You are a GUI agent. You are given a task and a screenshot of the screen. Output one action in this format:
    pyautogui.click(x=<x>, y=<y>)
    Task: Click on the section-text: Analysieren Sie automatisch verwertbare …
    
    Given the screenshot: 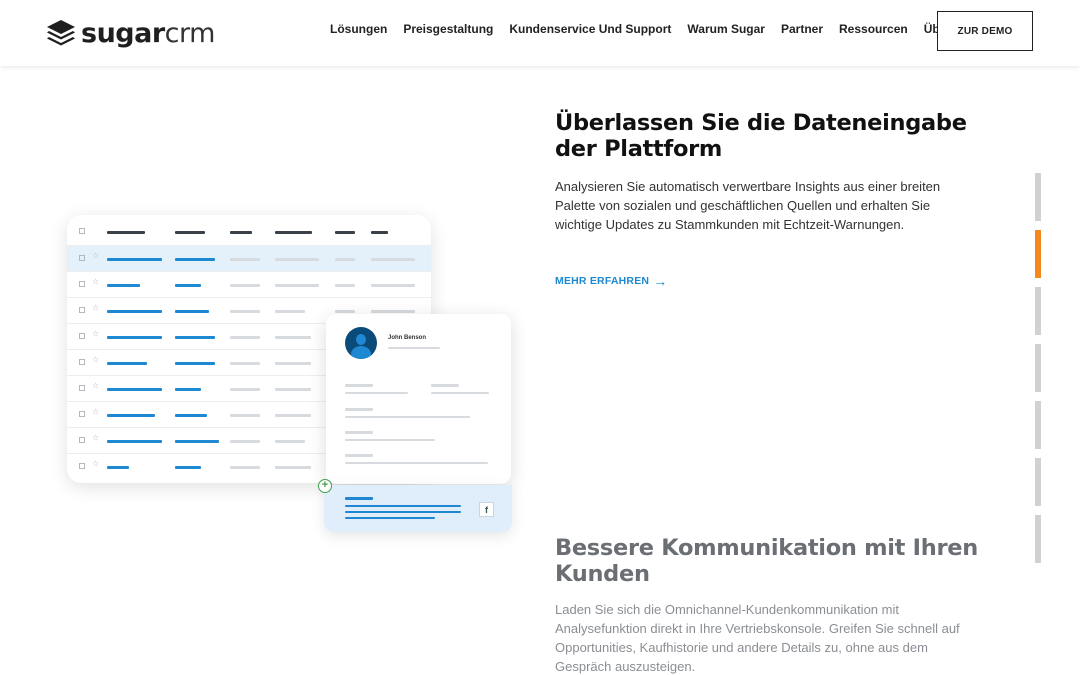 What is the action you would take?
    pyautogui.click(x=748, y=205)
    